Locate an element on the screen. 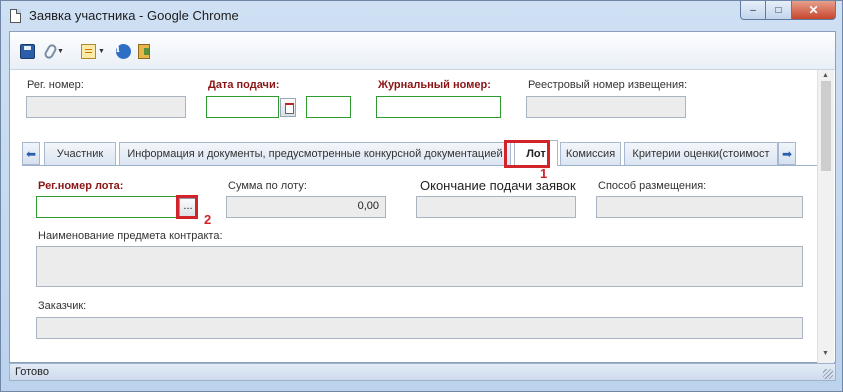 This screenshot has width=843, height=392. exit-button is located at coordinates (144, 51).